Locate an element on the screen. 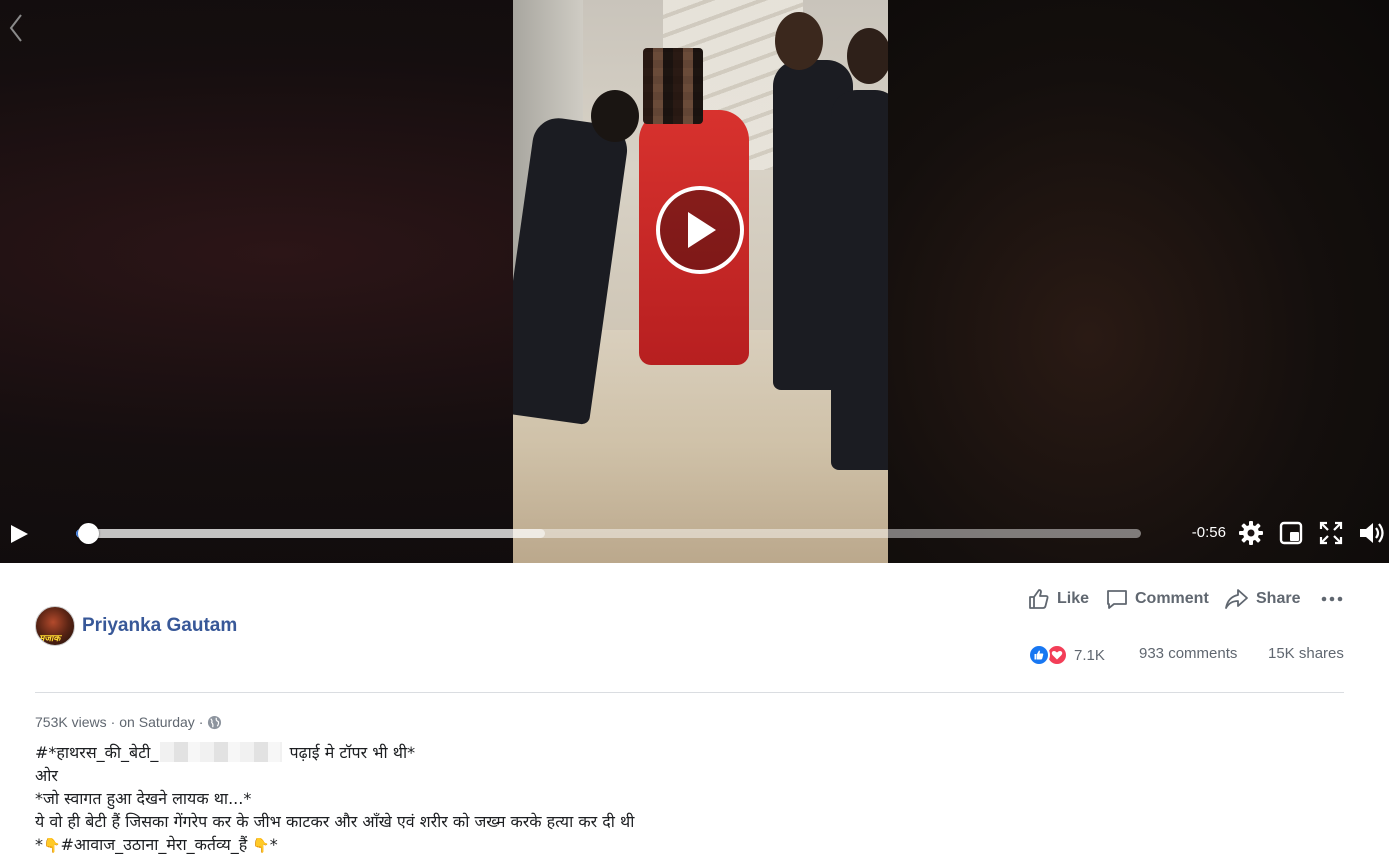 The height and width of the screenshot is (862, 1391). progress-bar is located at coordinates (608, 533).